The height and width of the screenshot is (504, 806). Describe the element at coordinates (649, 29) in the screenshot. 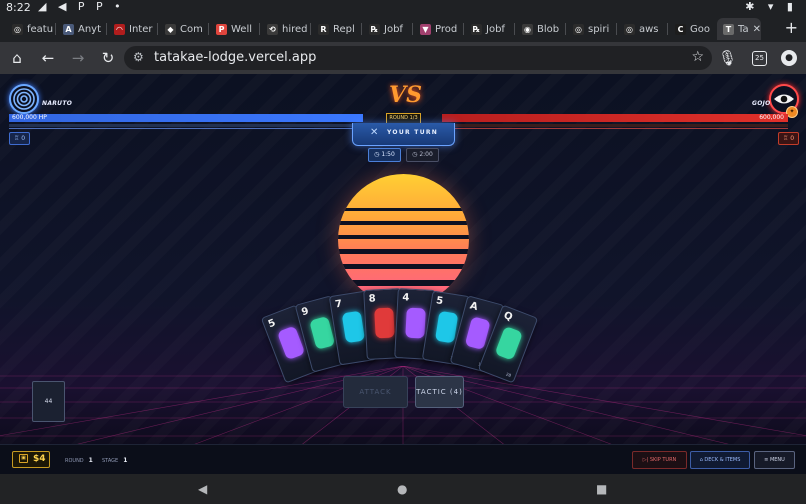

I see `tab-title: aws` at that location.